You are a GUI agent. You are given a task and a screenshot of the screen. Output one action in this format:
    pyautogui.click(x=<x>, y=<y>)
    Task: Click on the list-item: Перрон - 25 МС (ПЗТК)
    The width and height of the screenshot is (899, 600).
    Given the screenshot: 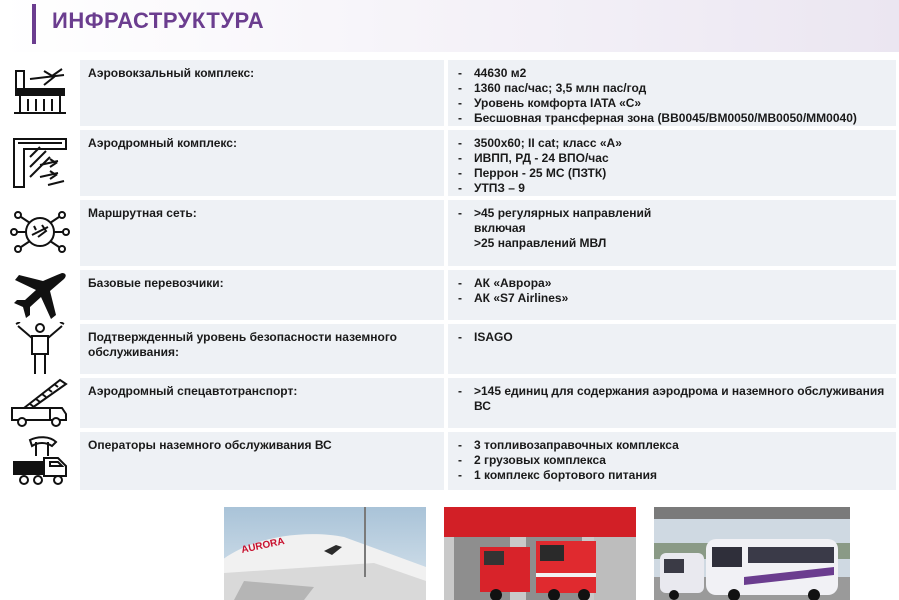 What is the action you would take?
    pyautogui.click(x=672, y=173)
    